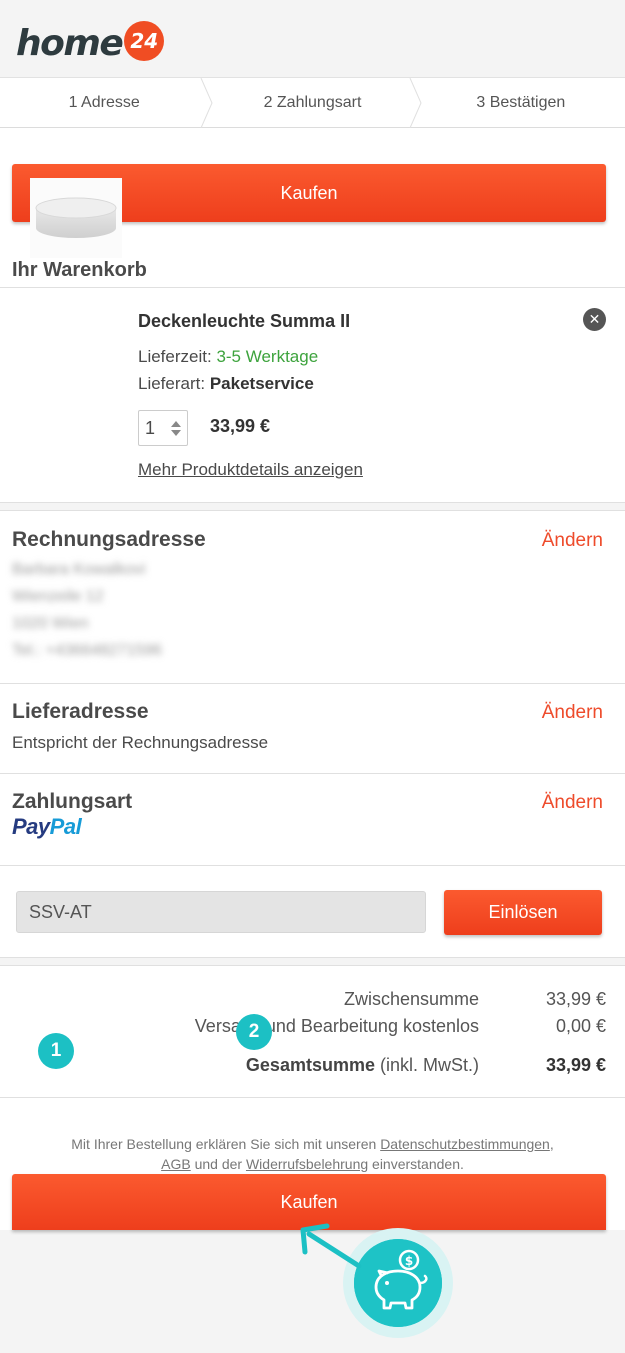 Image resolution: width=625 pixels, height=1353 pixels. I want to click on total-note: (inkl. MwSt.), so click(429, 1065).